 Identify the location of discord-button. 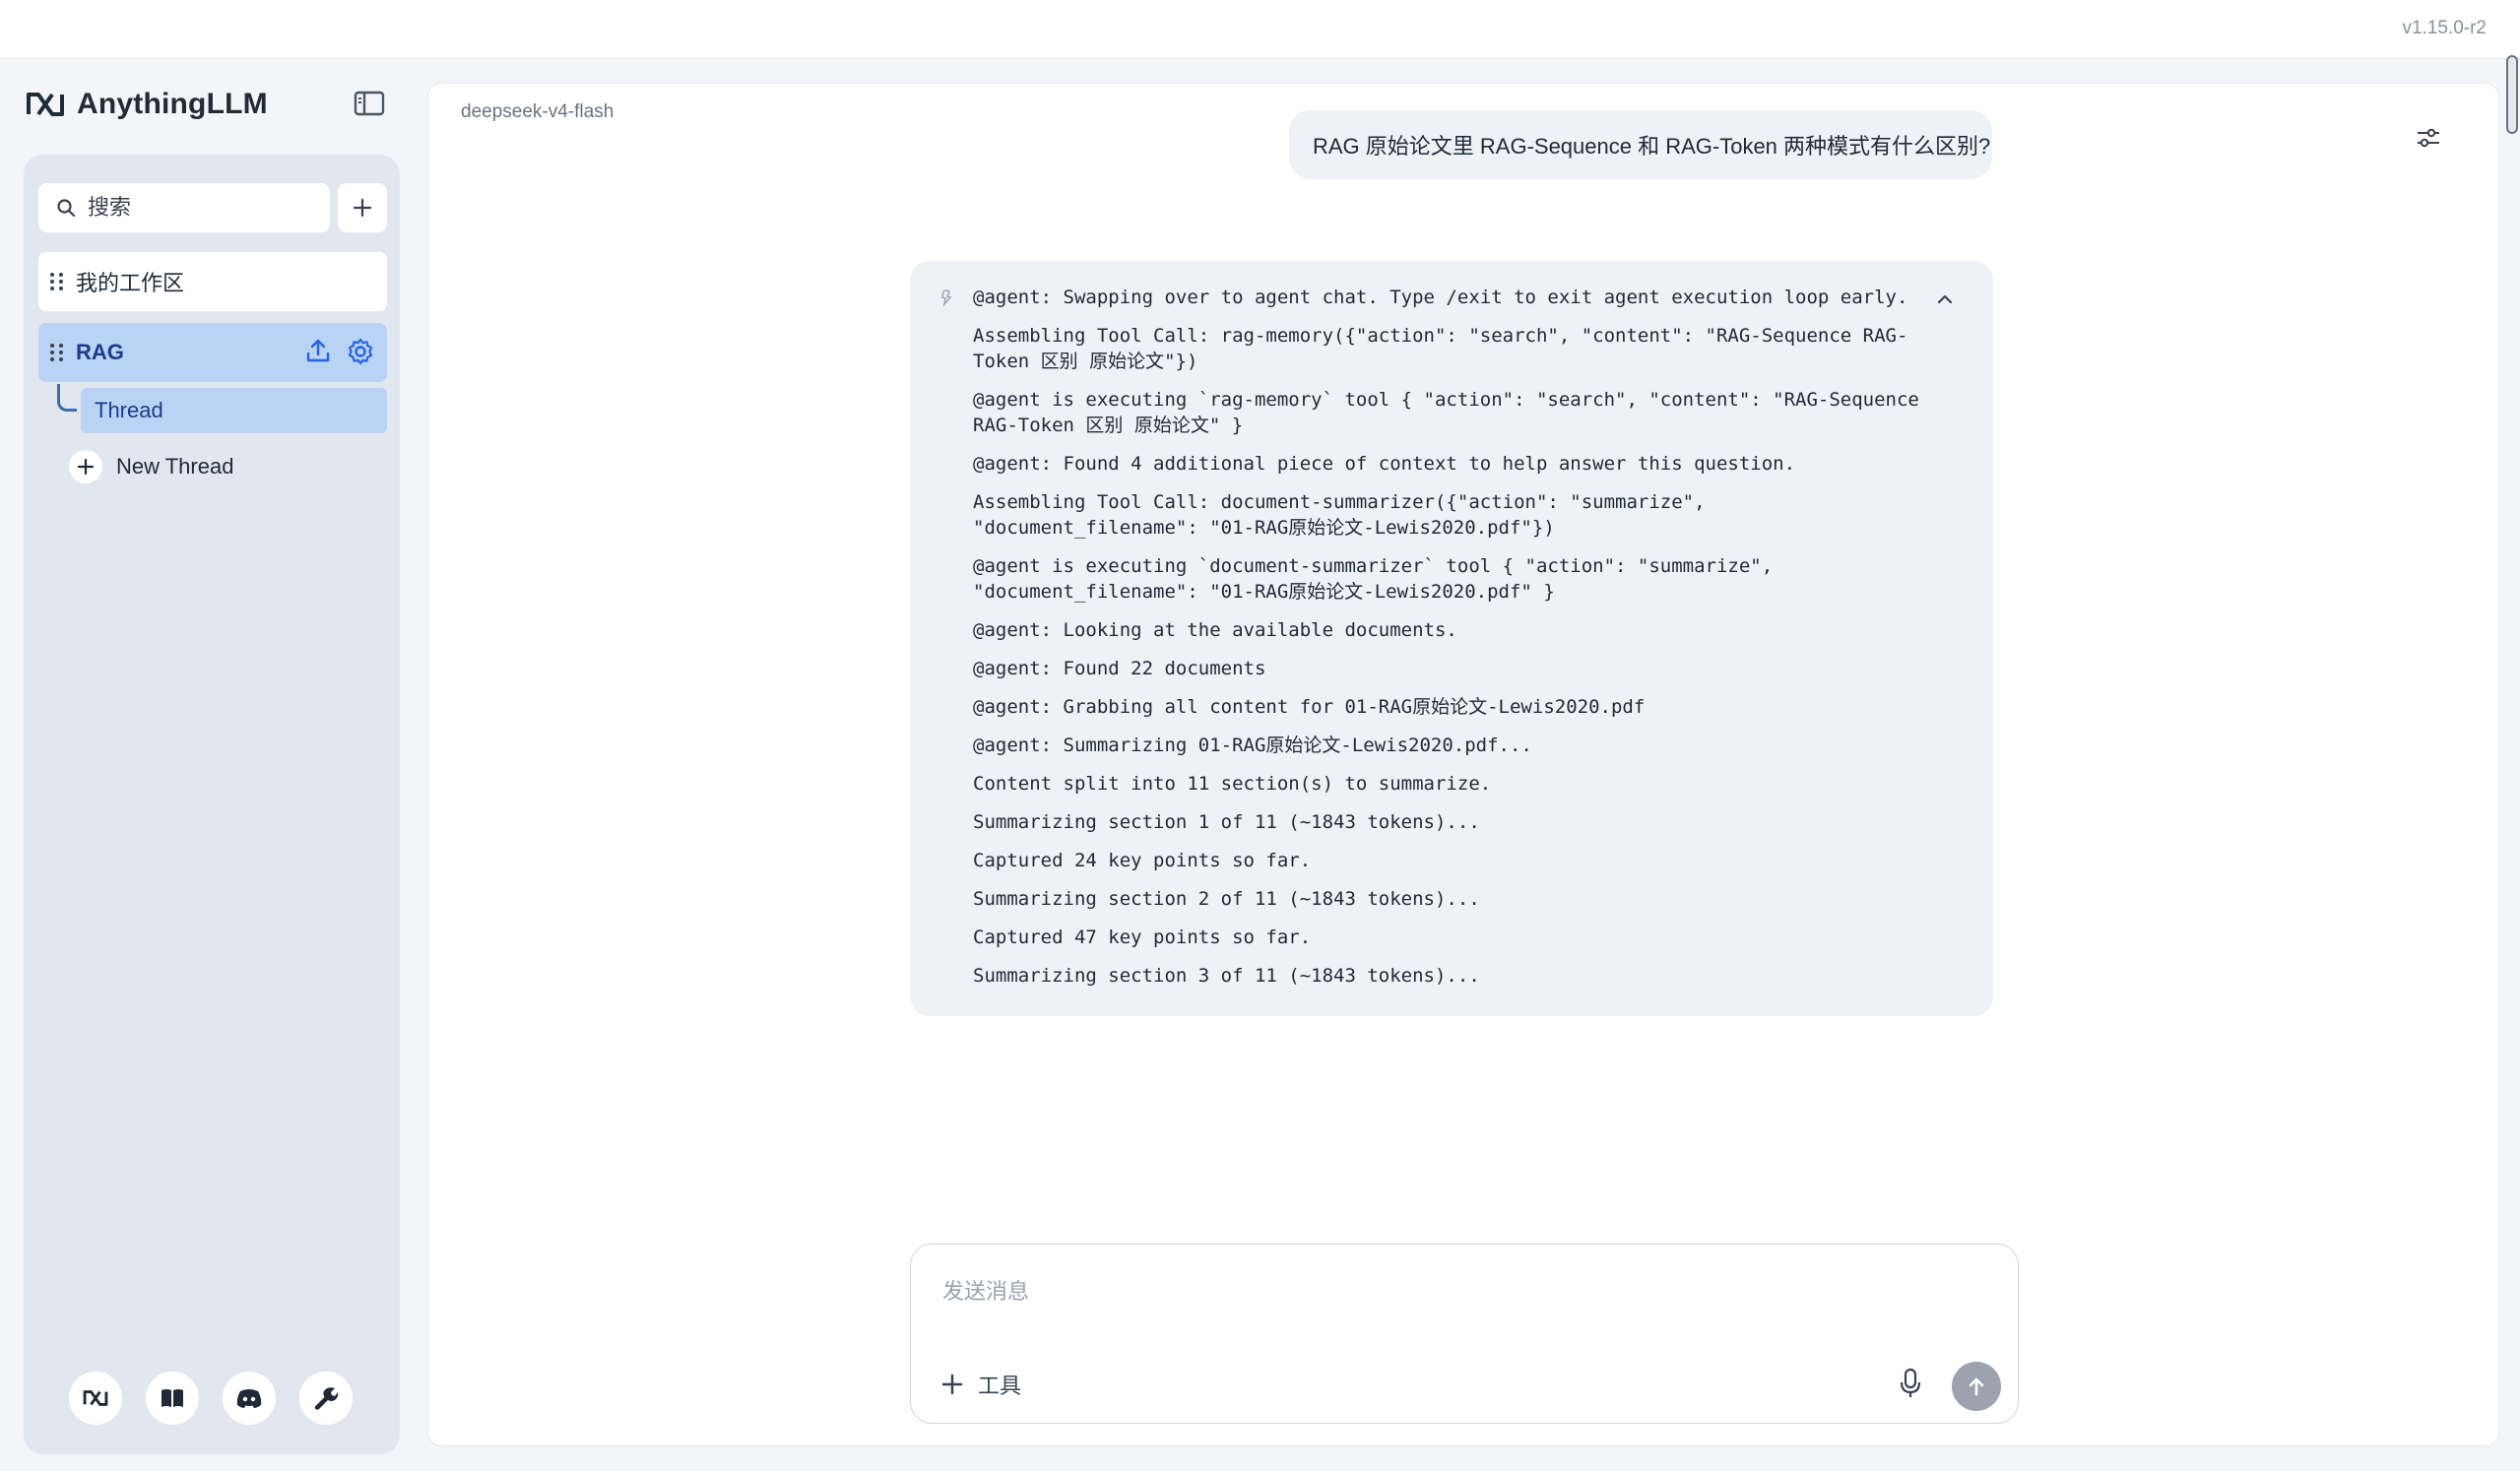
(249, 1398).